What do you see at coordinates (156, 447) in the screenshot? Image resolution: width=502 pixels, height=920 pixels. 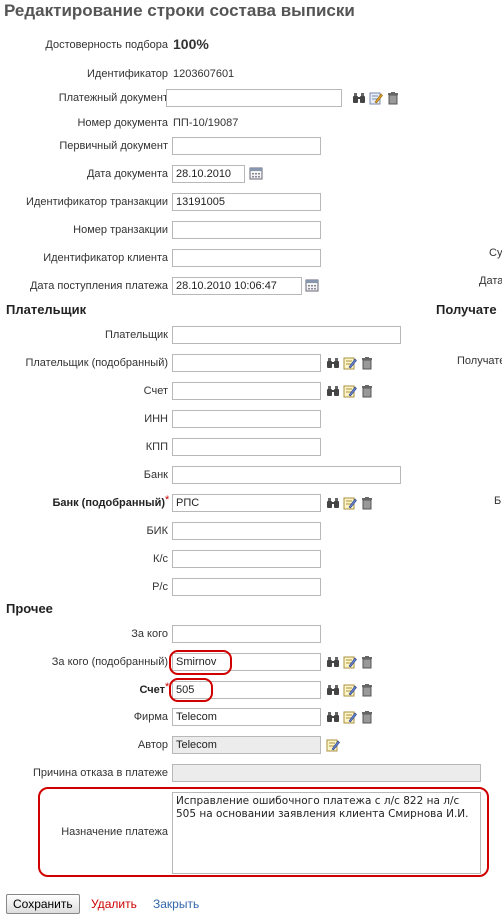 I see `kpp-label: КПП` at bounding box center [156, 447].